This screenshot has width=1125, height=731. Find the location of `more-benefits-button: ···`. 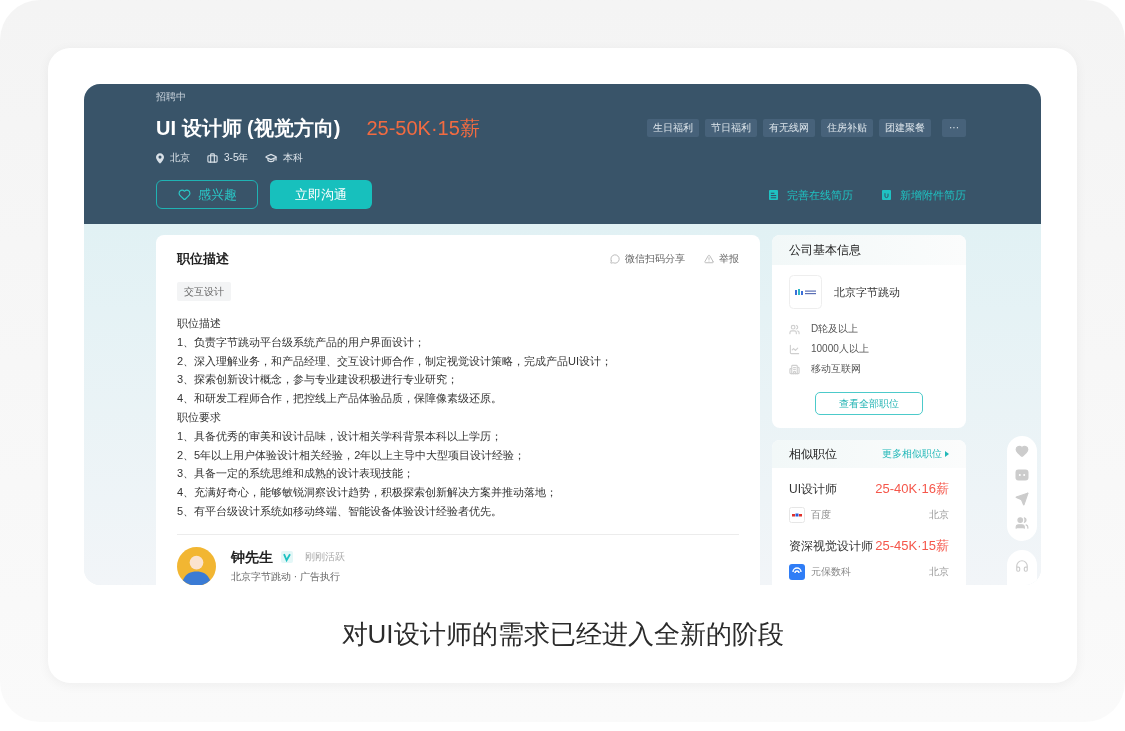

more-benefits-button: ··· is located at coordinates (954, 128).